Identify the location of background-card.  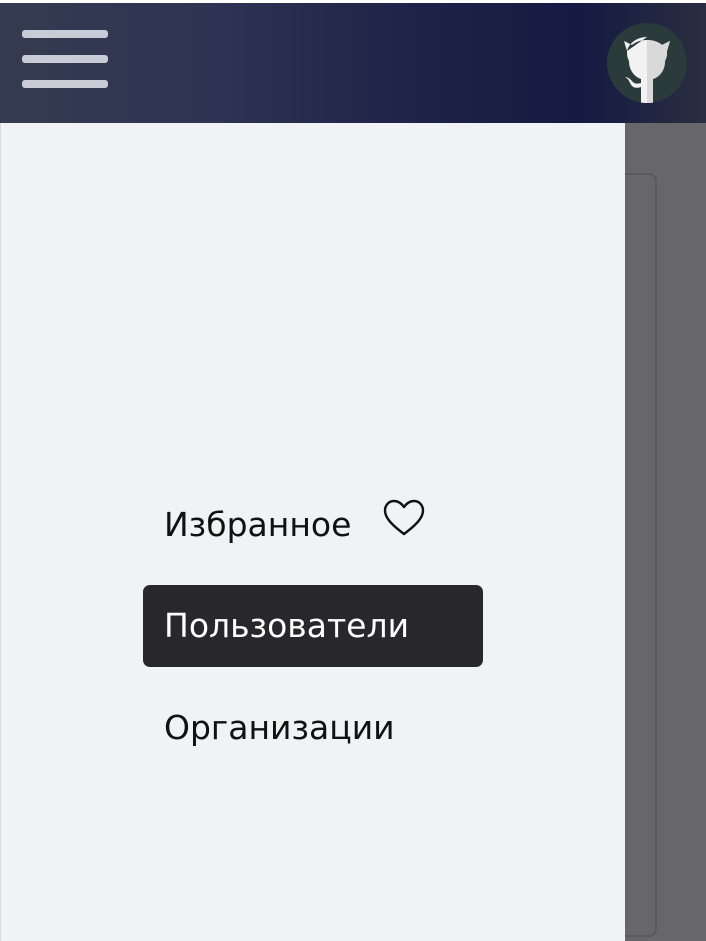
(641, 555).